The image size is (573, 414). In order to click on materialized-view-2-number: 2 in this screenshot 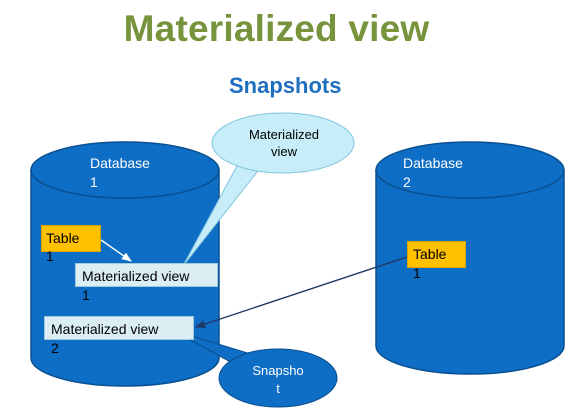, I will do `click(55, 348)`.